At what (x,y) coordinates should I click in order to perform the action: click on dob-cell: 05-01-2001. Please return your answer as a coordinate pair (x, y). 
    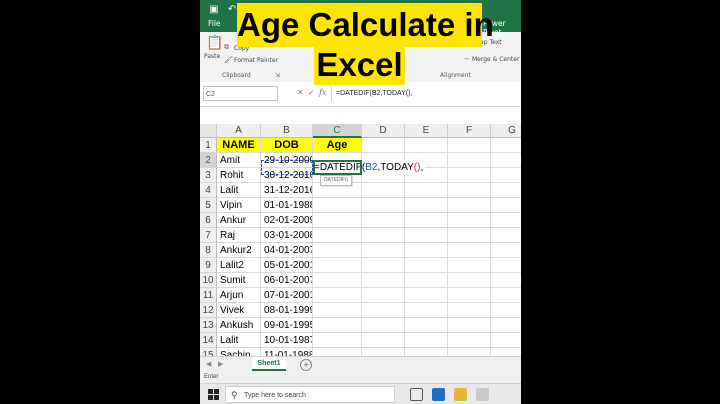
    Looking at the image, I should click on (287, 265).